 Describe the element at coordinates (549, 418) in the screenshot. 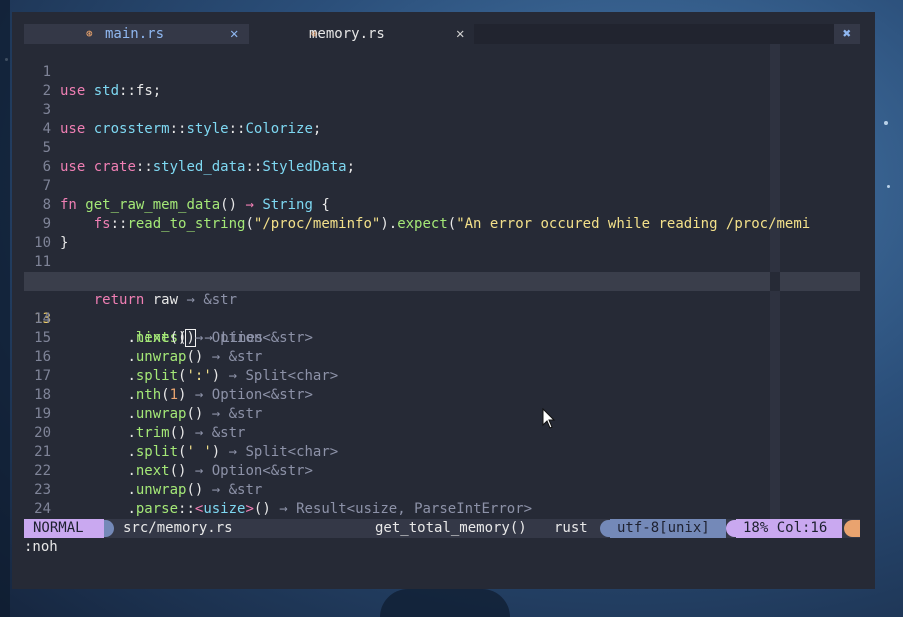

I see `mouse-pointer-icon` at that location.